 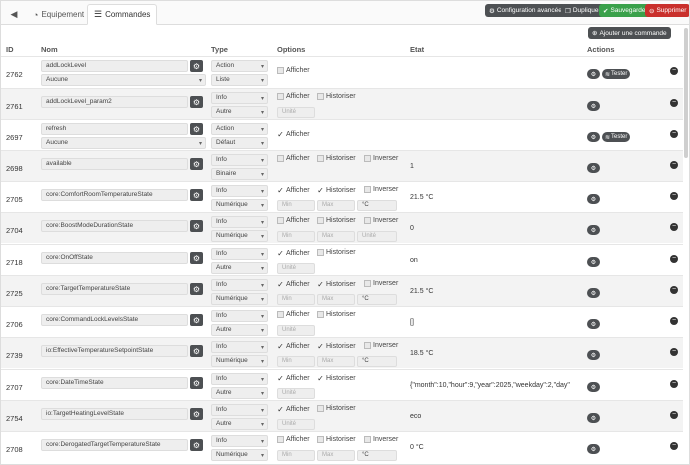 I want to click on add-command-button: ⊕ Ajouter une commande, so click(x=629, y=33).